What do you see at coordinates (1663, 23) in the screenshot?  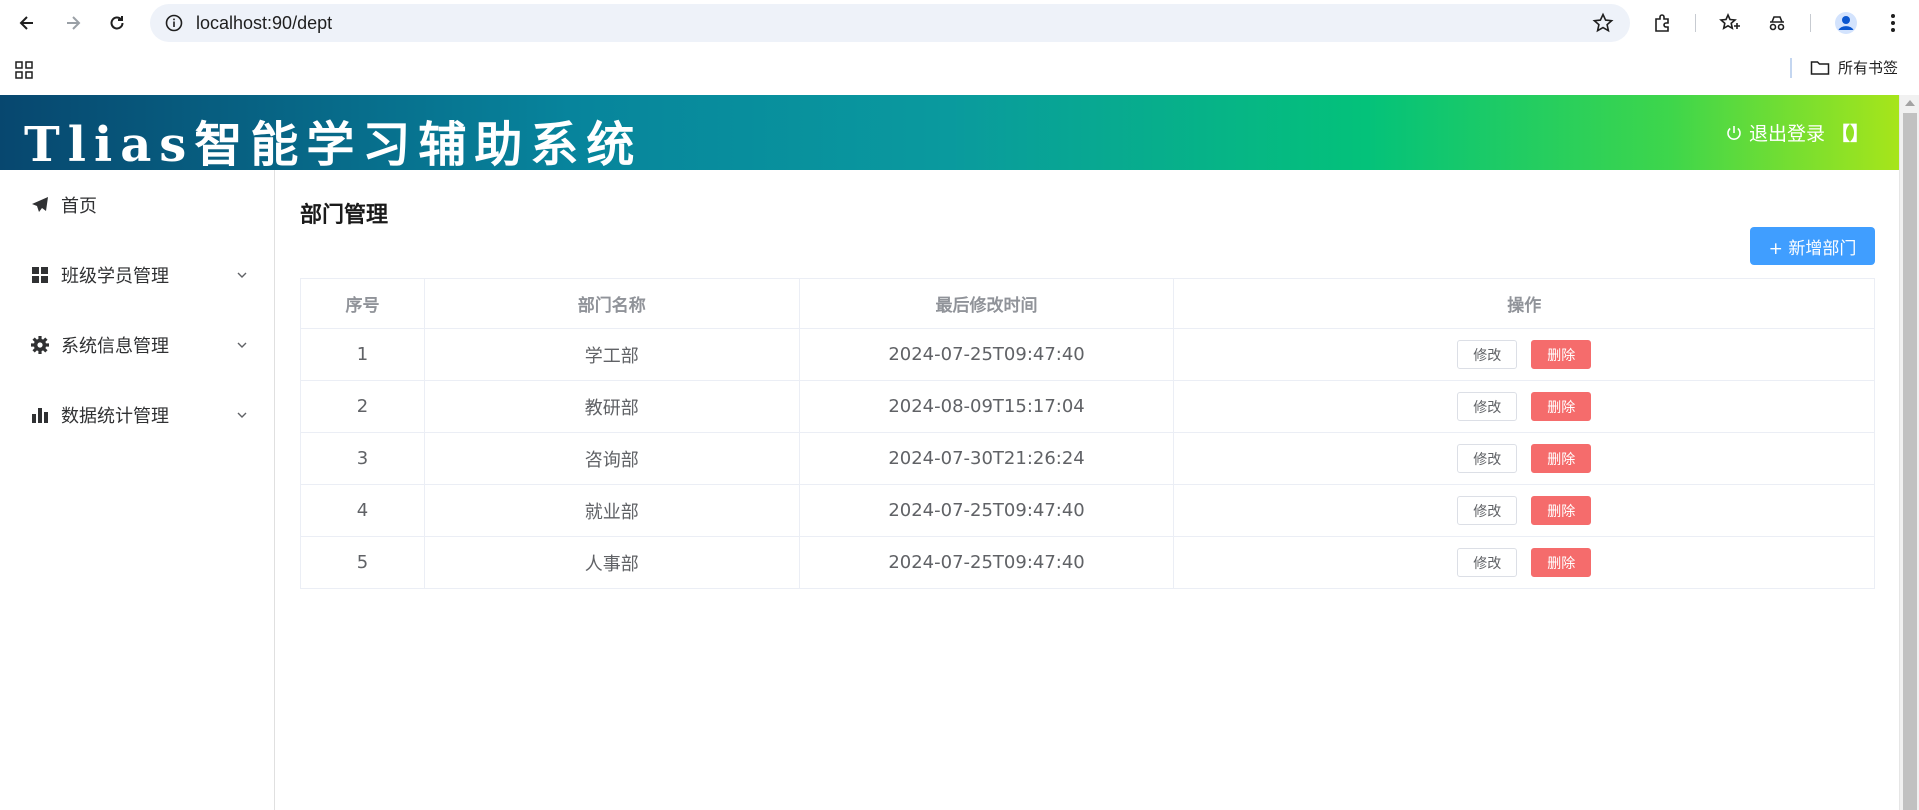 I see `extensions-icon` at bounding box center [1663, 23].